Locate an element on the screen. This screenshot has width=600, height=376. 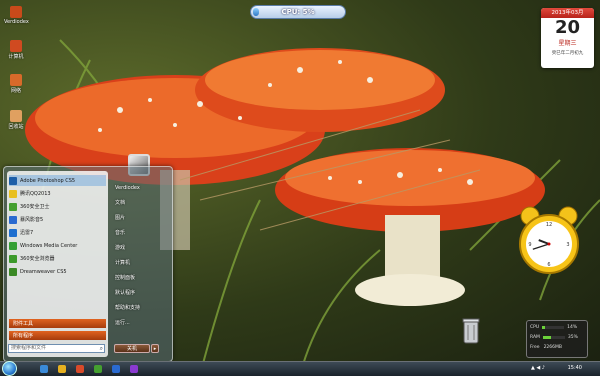
program-label: Adobe Photoshop CS5 is located at coordinates (48, 180).